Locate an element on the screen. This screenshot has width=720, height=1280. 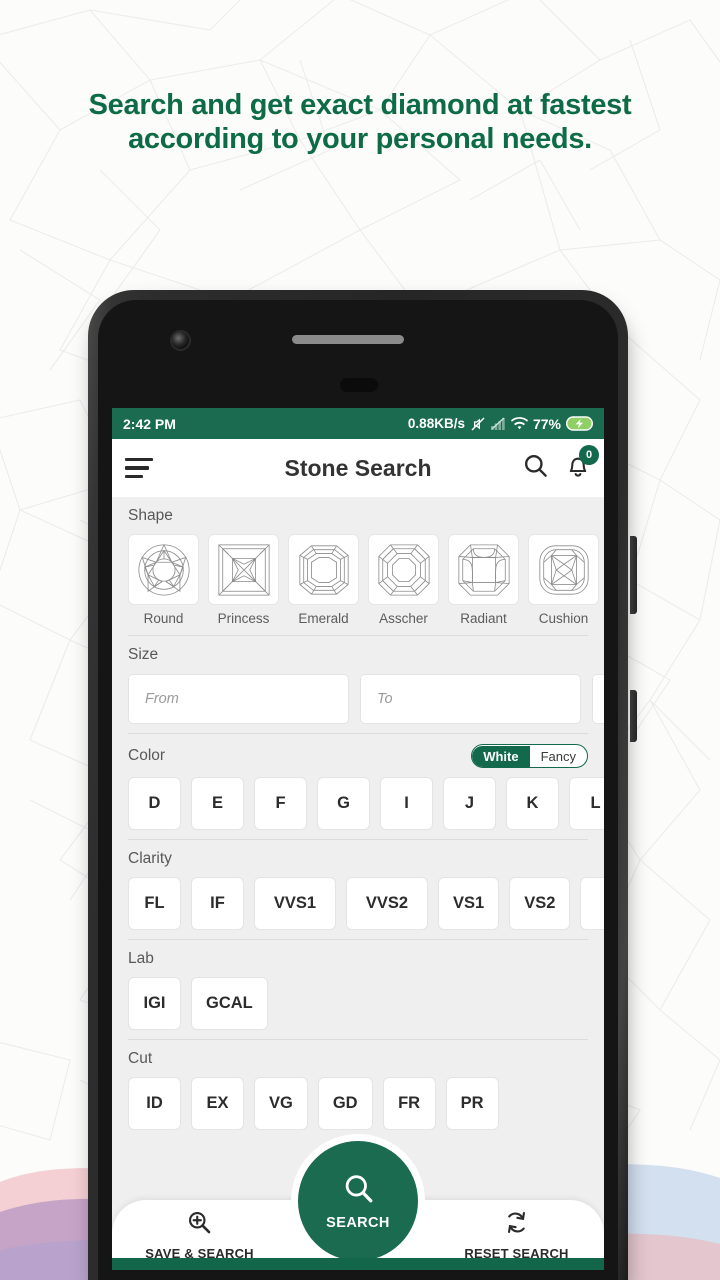
zoom-in-search-icon is located at coordinates (199, 1225).